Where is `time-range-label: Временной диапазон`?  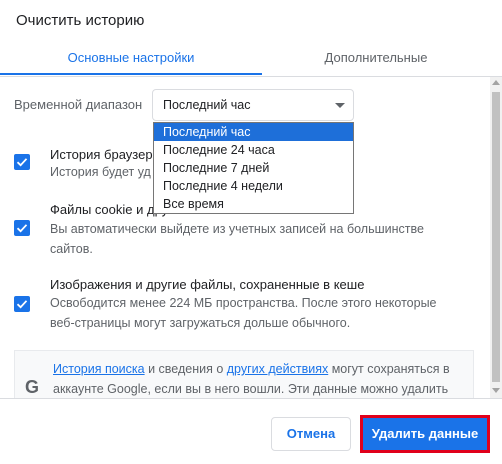
time-range-label: Временной диапазон is located at coordinates (78, 104).